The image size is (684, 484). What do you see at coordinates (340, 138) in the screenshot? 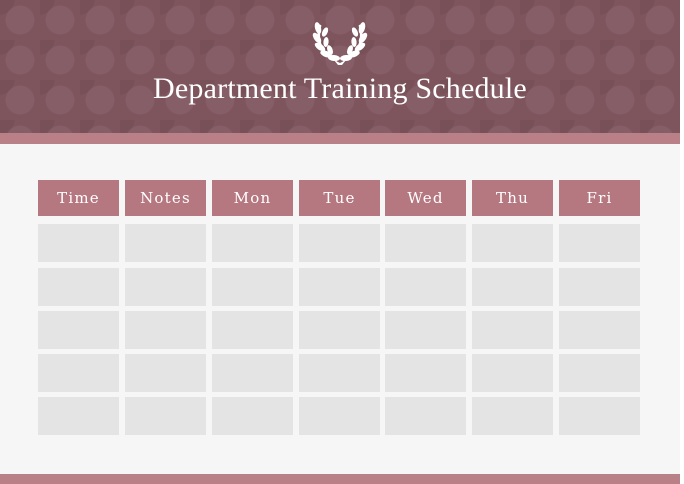
I see `header-divider` at bounding box center [340, 138].